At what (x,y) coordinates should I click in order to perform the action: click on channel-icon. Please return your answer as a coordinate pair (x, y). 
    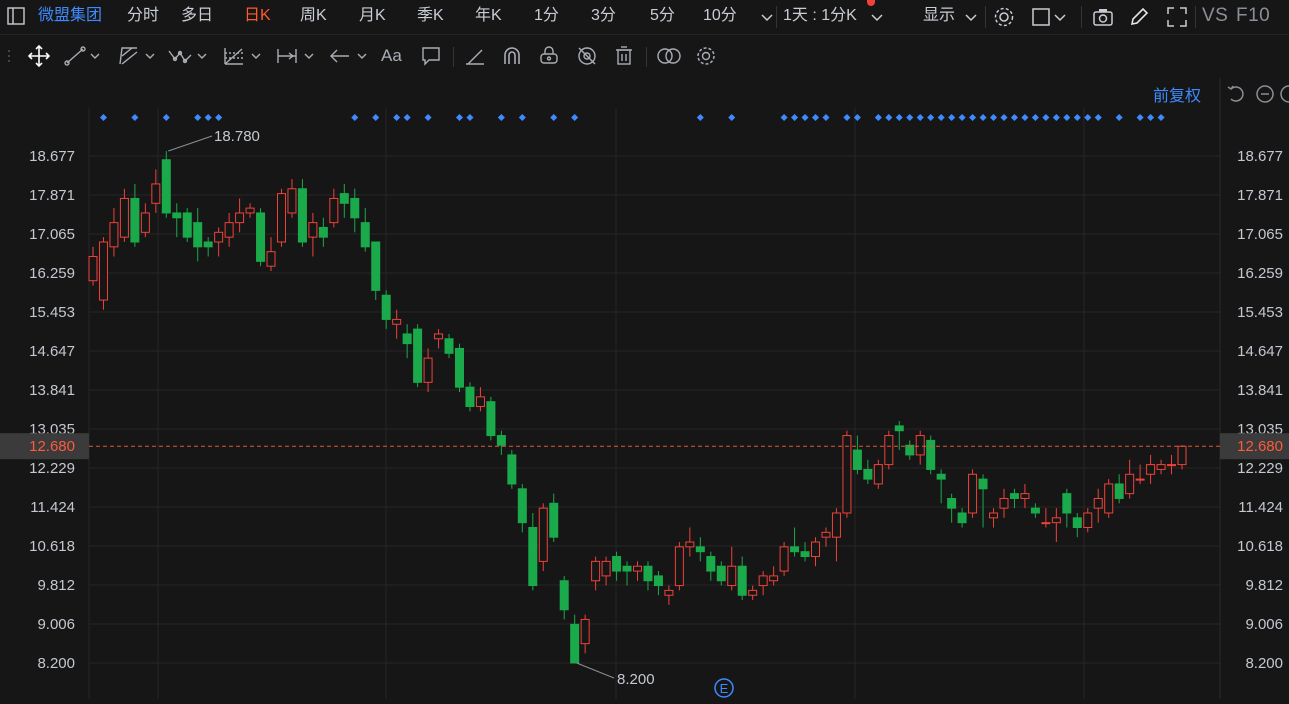
    Looking at the image, I should click on (129, 56).